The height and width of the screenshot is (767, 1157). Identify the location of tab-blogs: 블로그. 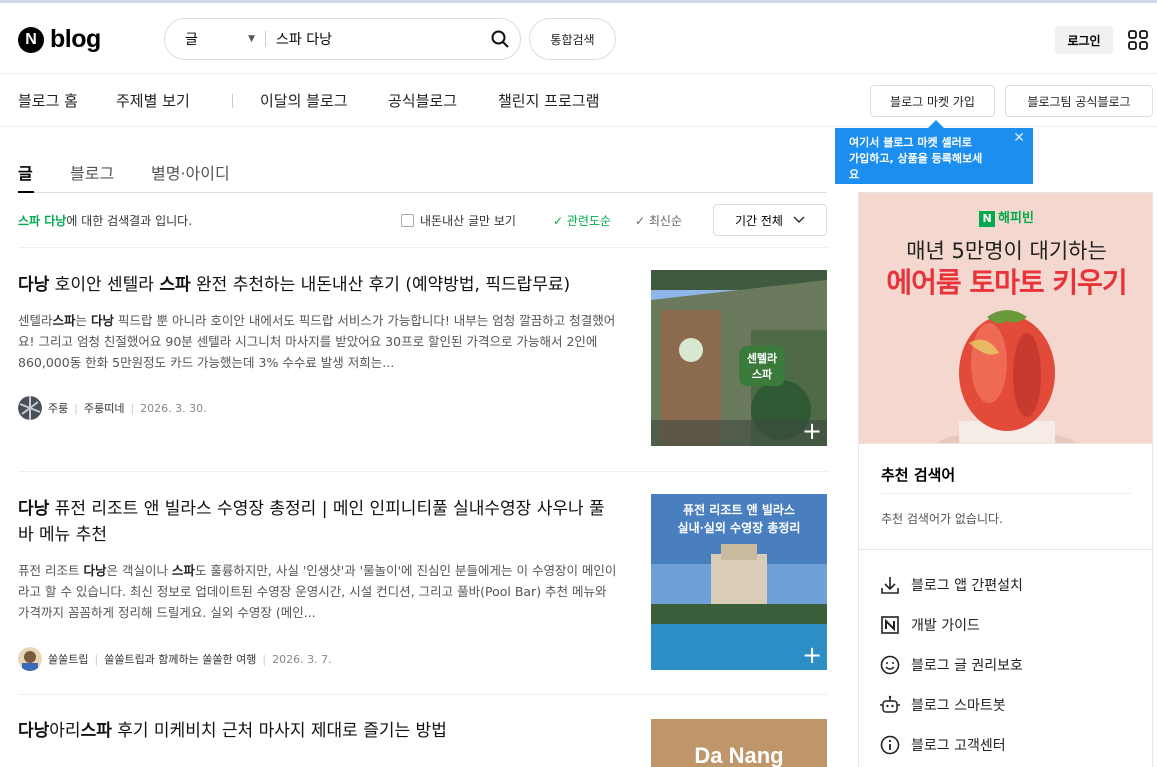
(92, 172).